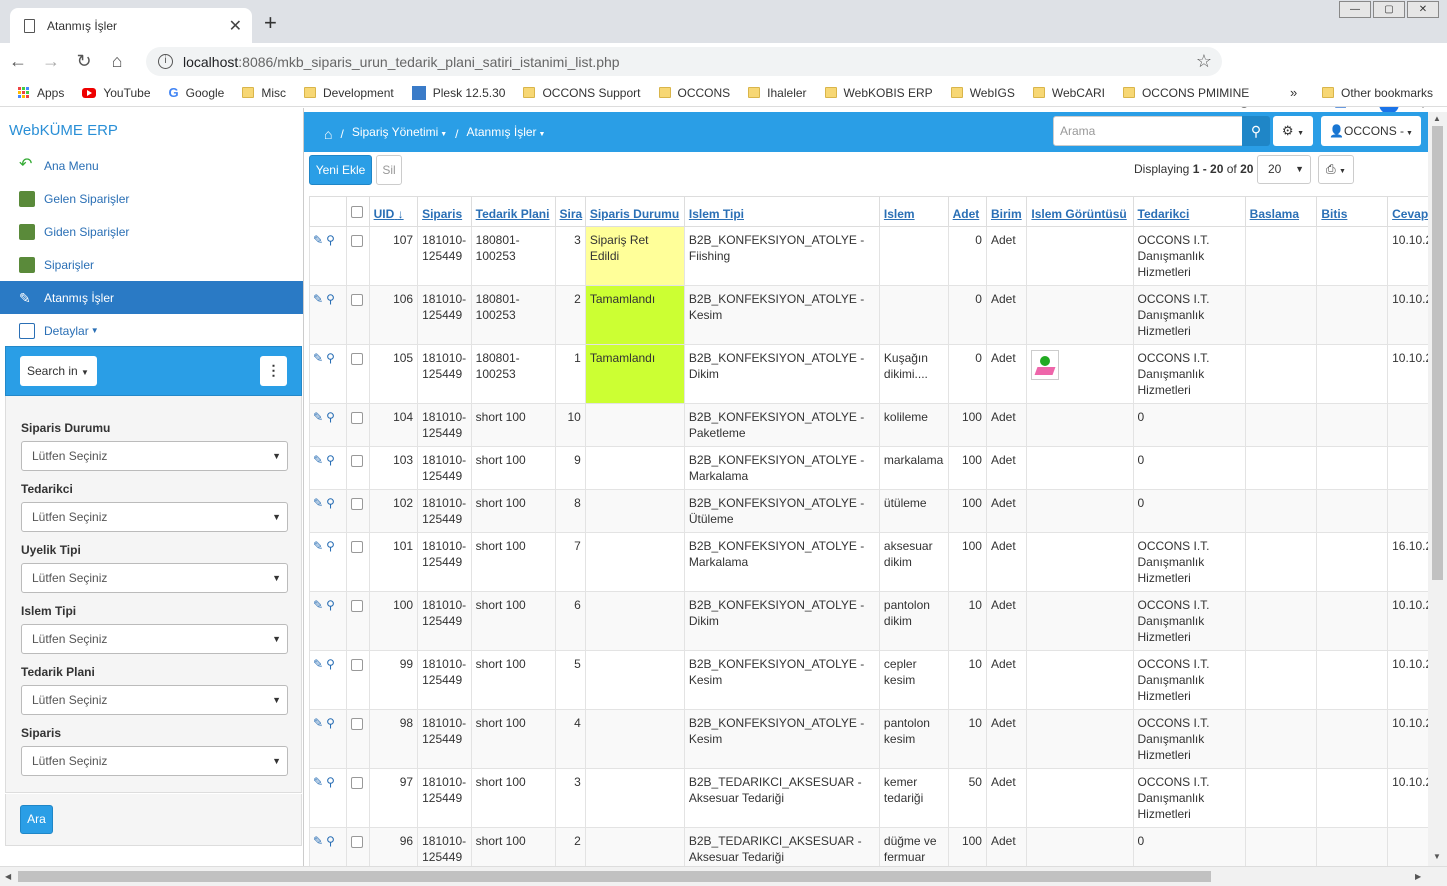 The image size is (1447, 886). Describe the element at coordinates (1148, 131) in the screenshot. I see `search-input: Arama` at that location.